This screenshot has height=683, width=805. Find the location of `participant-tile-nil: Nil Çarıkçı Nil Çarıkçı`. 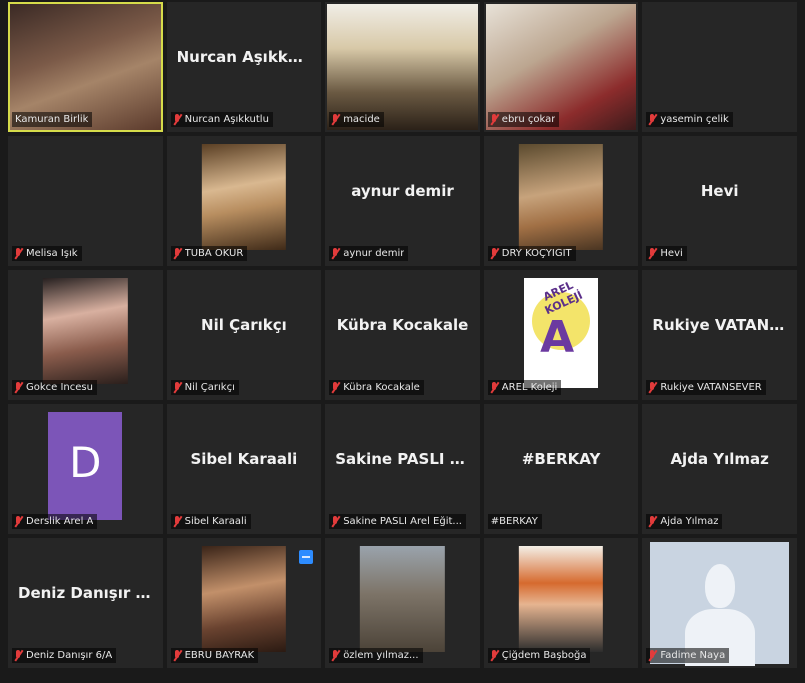

participant-tile-nil: Nil Çarıkçı Nil Çarıkçı is located at coordinates (244, 335).